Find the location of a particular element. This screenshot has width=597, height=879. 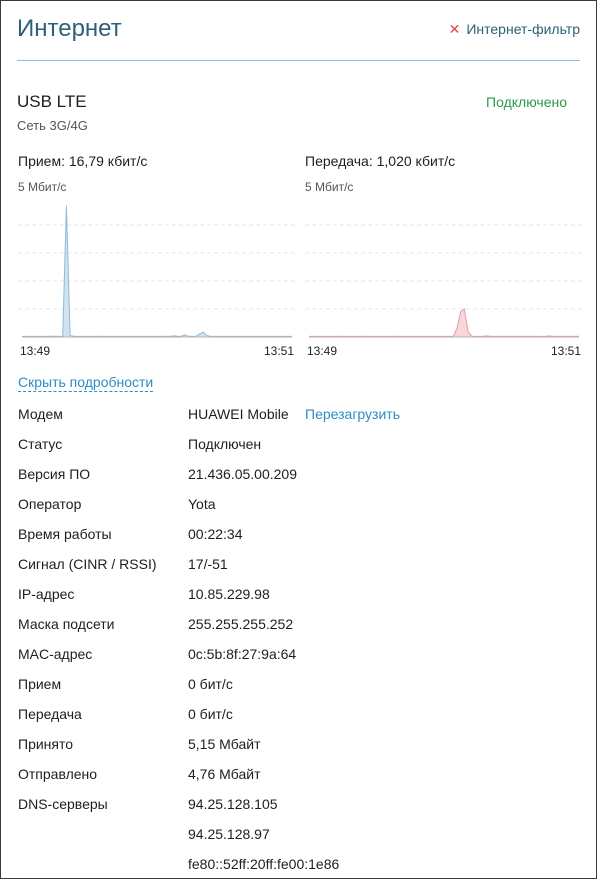

detail-row: Прием 0 бит/с is located at coordinates (298, 684).